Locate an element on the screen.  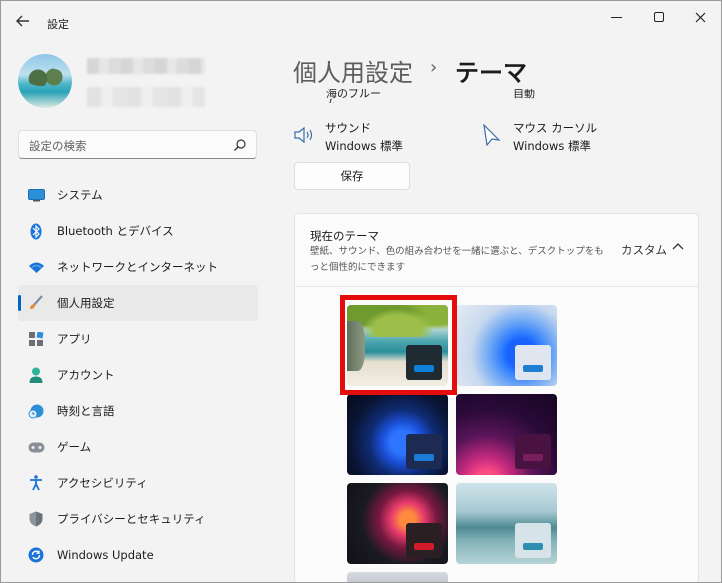
search-input: 設定の検索 is located at coordinates (137, 144).